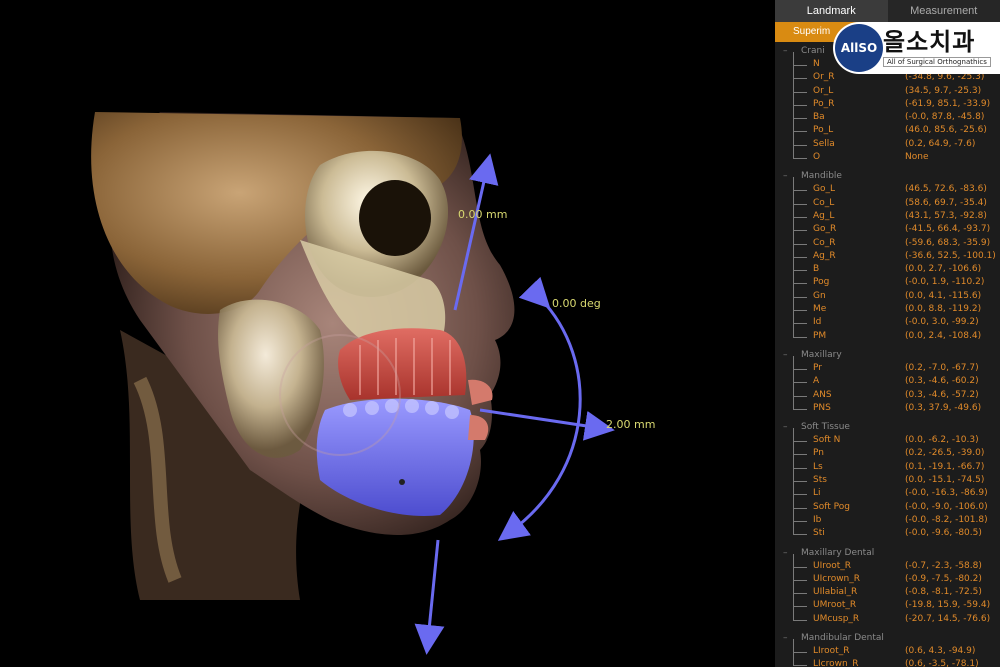 The width and height of the screenshot is (1000, 667). I want to click on landmark-coordinates: (0.3, -4.6, -60.2), so click(942, 381).